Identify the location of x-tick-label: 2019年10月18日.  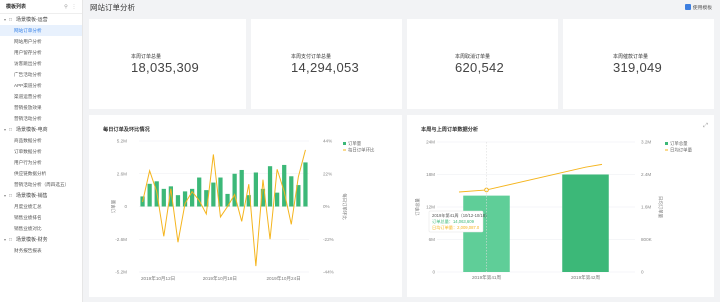
(220, 278).